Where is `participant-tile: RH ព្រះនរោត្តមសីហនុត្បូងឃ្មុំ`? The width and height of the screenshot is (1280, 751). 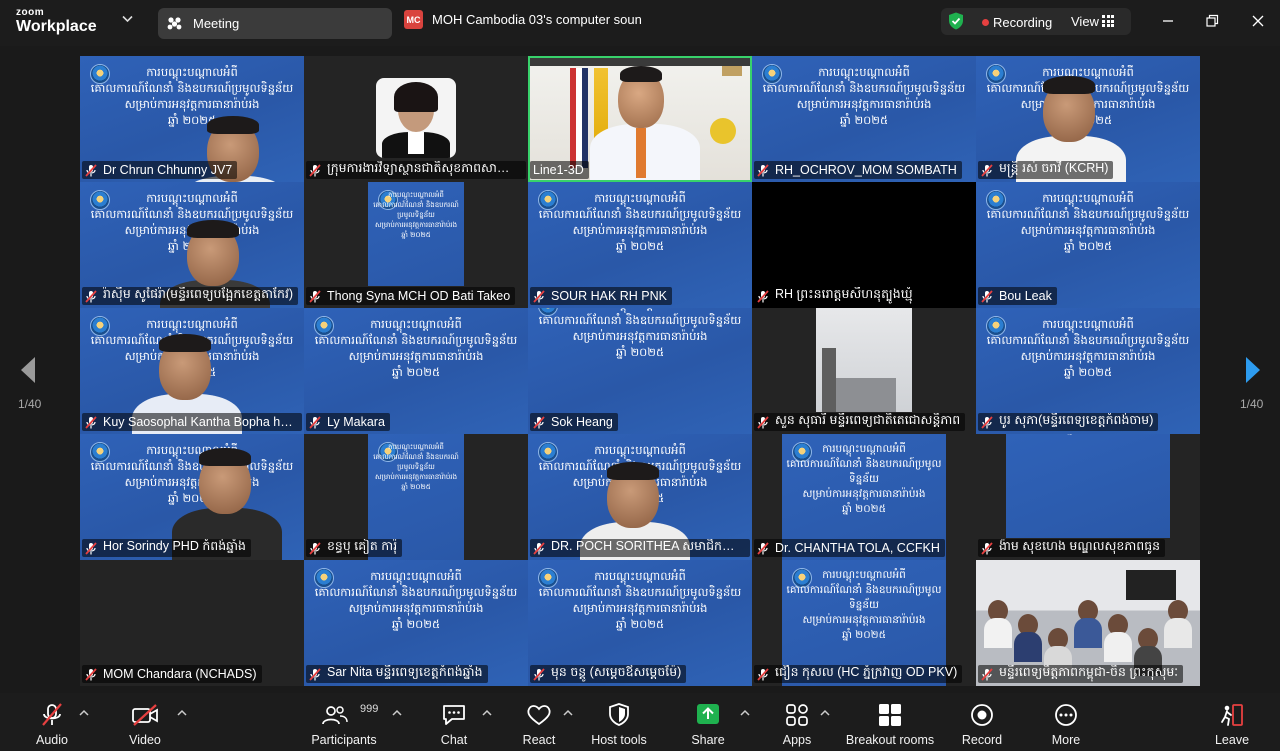 participant-tile: RH ព្រះនរោត្តមសីហនុត្បូងឃ្មុំ is located at coordinates (864, 245).